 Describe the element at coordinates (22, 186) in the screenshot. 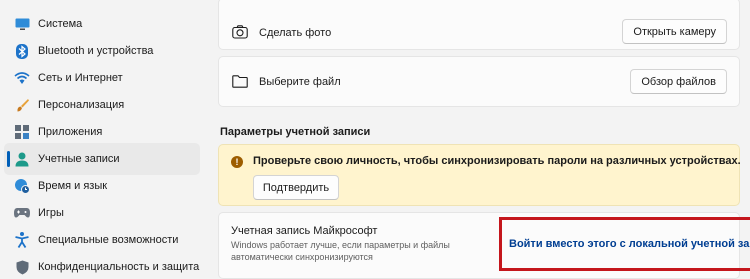

I see `globe-clock-icon` at that location.